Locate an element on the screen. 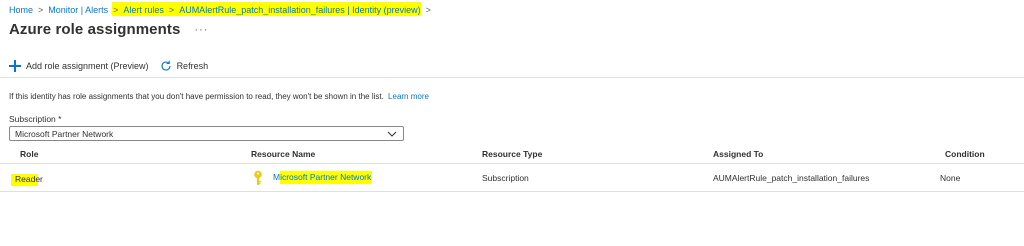 This screenshot has width=1024, height=246. key-icon is located at coordinates (258, 177).